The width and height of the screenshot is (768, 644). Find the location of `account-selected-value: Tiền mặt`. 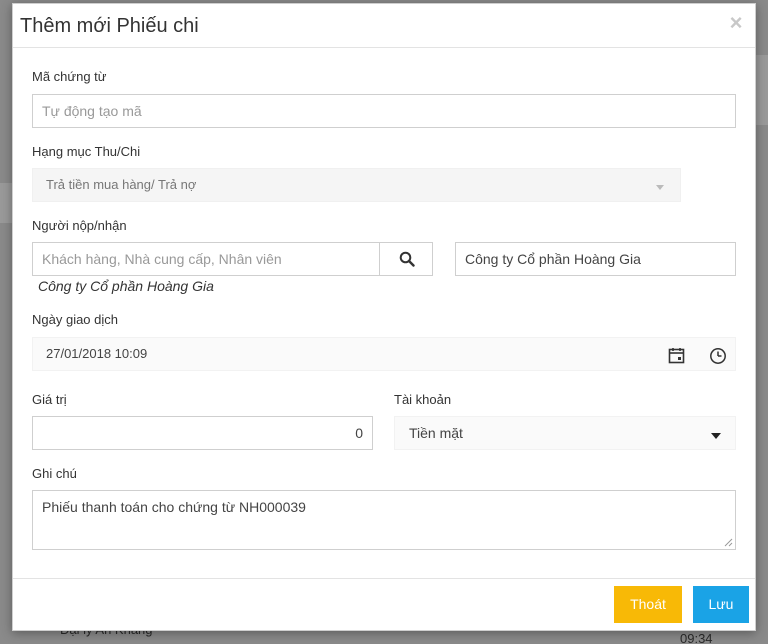

account-selected-value: Tiền mặt is located at coordinates (436, 433).